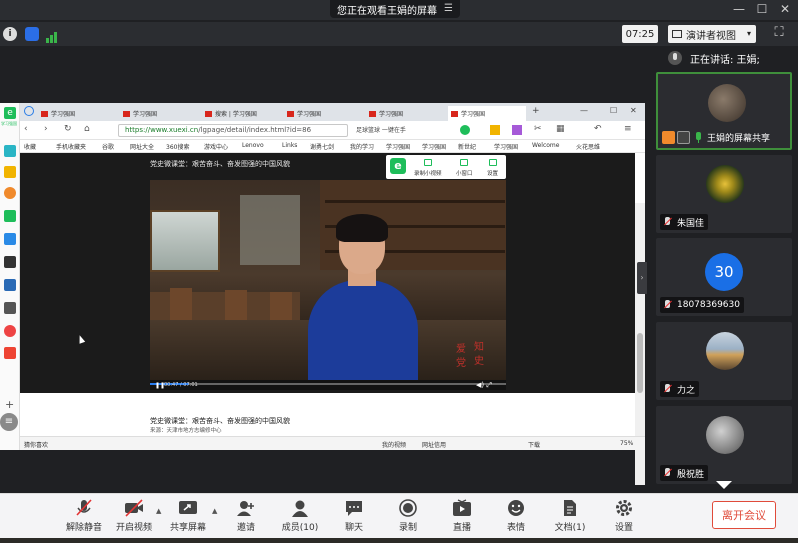 The height and width of the screenshot is (543, 798). Describe the element at coordinates (300, 519) in the screenshot. I see `members-button: 成员(10)` at that location.